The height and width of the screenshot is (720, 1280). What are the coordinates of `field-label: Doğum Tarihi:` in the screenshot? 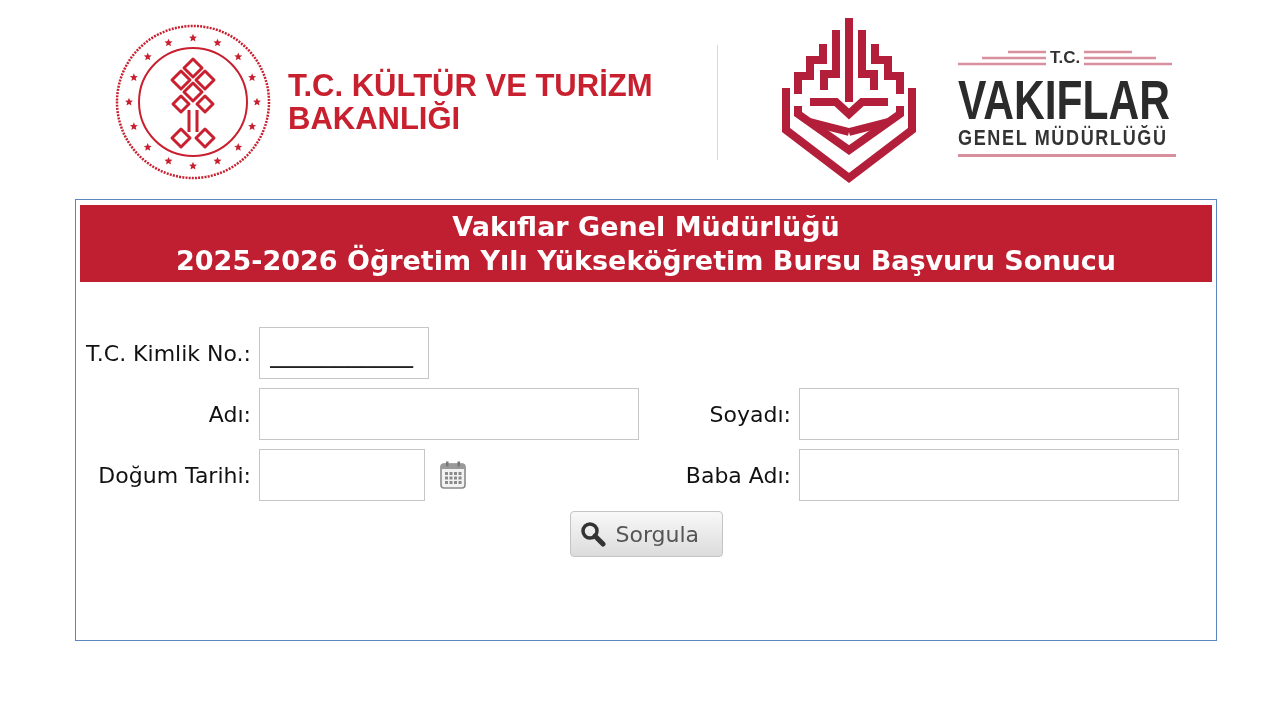 It's located at (174, 475).